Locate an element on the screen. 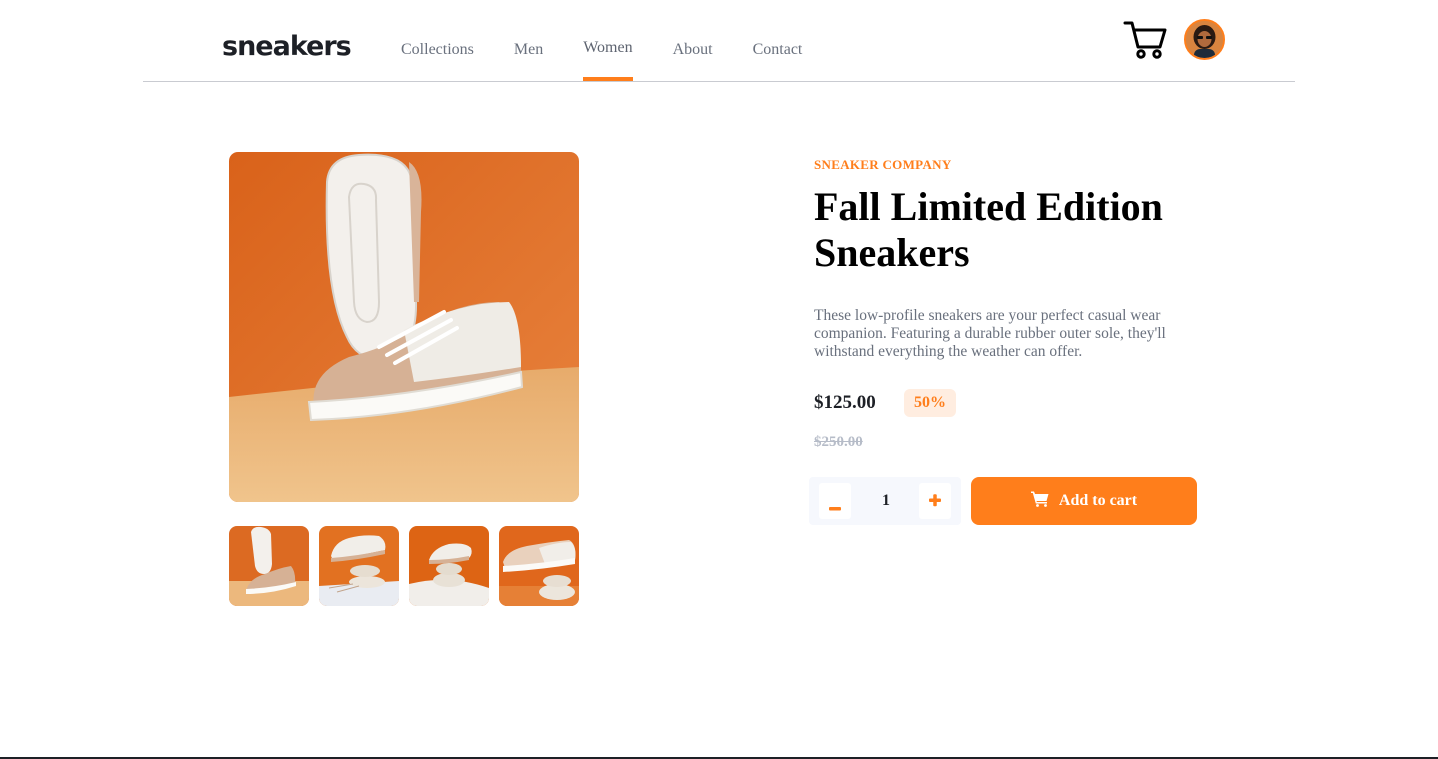 The width and height of the screenshot is (1438, 759). nav-contact: Contact is located at coordinates (778, 41).